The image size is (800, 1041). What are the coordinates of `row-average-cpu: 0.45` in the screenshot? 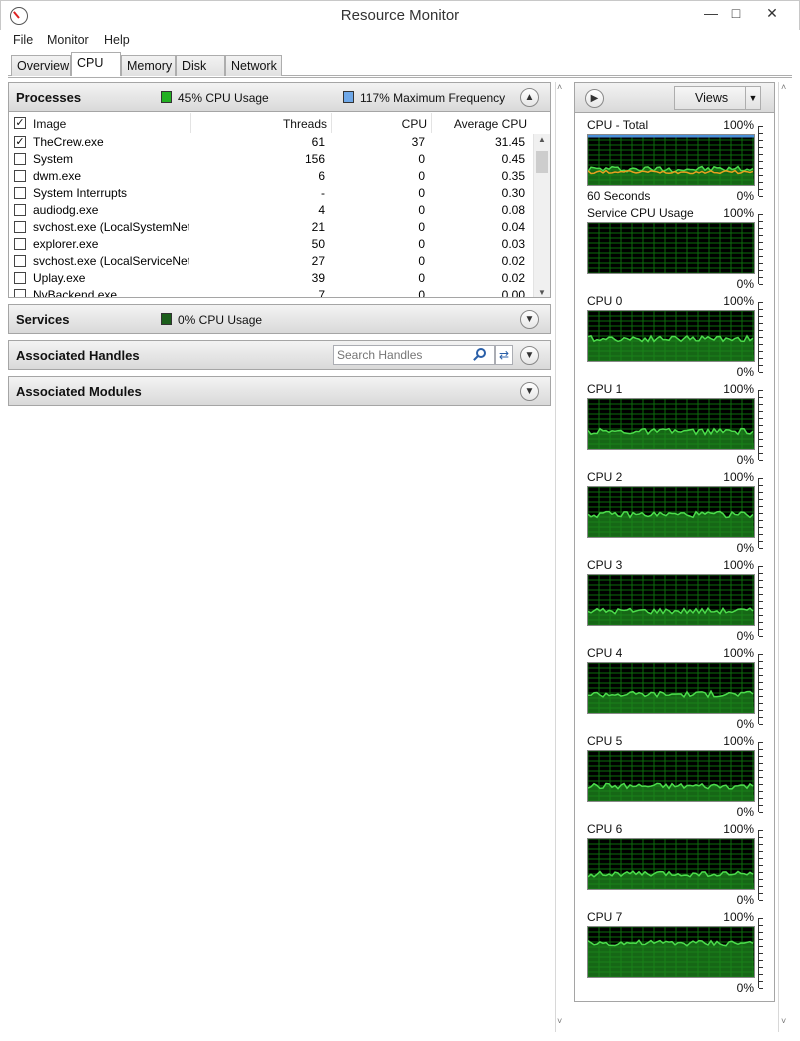 It's located at (513, 159).